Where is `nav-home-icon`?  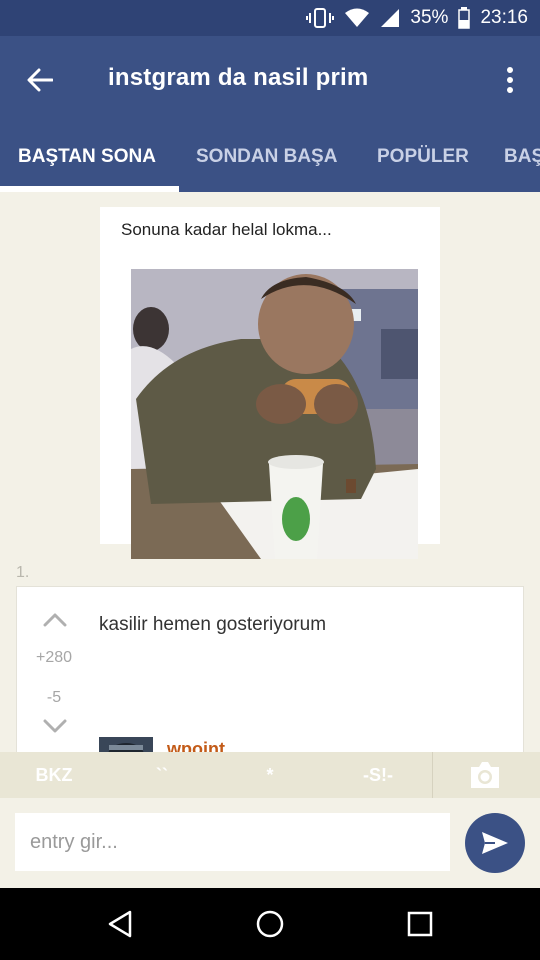
nav-home-icon is located at coordinates (270, 924).